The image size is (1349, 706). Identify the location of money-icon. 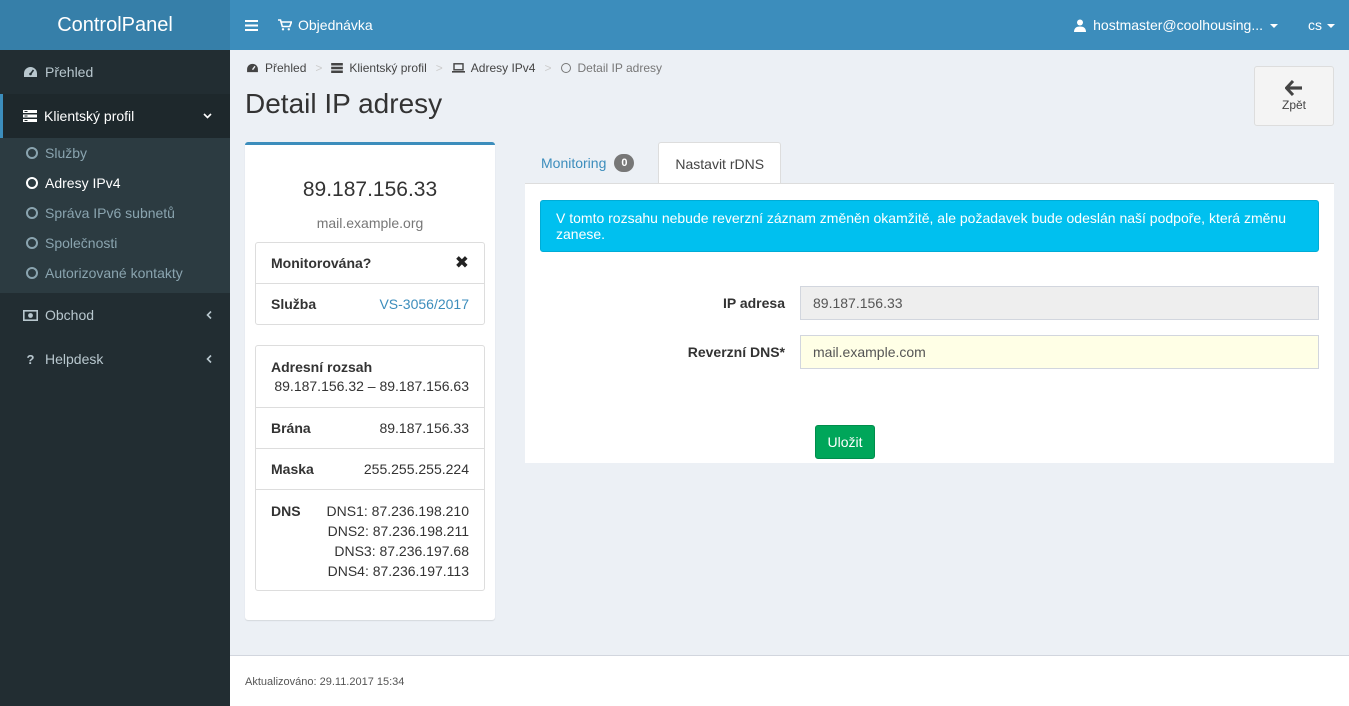
(30, 315).